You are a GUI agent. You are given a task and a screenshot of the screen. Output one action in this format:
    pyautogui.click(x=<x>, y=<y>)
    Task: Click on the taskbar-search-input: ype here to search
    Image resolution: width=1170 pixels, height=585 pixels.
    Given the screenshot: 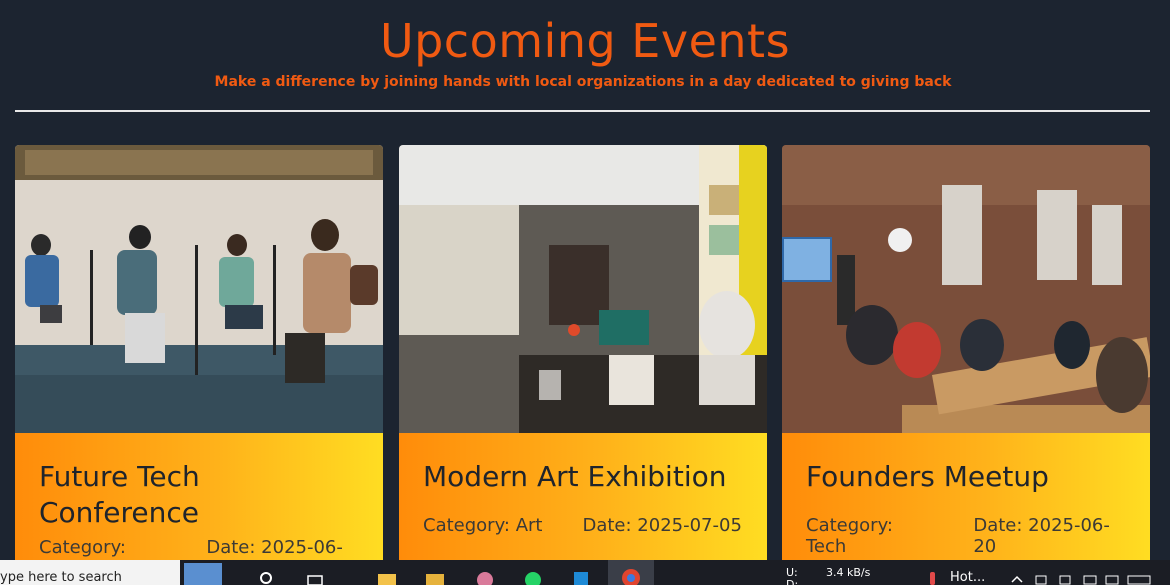 What is the action you would take?
    pyautogui.click(x=90, y=572)
    